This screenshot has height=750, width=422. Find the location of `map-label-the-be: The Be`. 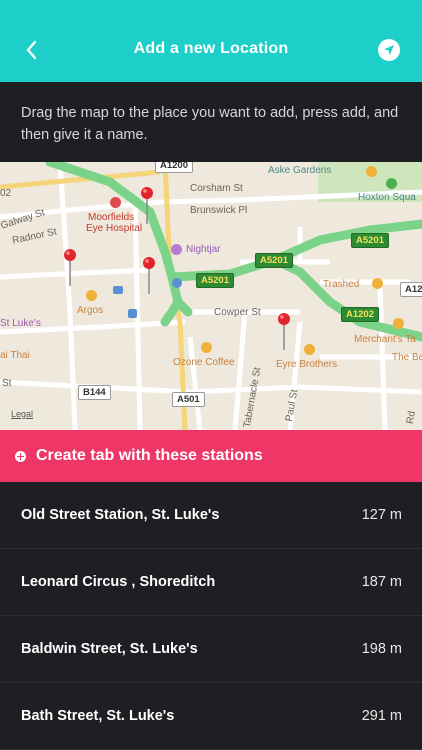

map-label-the-be: The Be is located at coordinates (407, 357).